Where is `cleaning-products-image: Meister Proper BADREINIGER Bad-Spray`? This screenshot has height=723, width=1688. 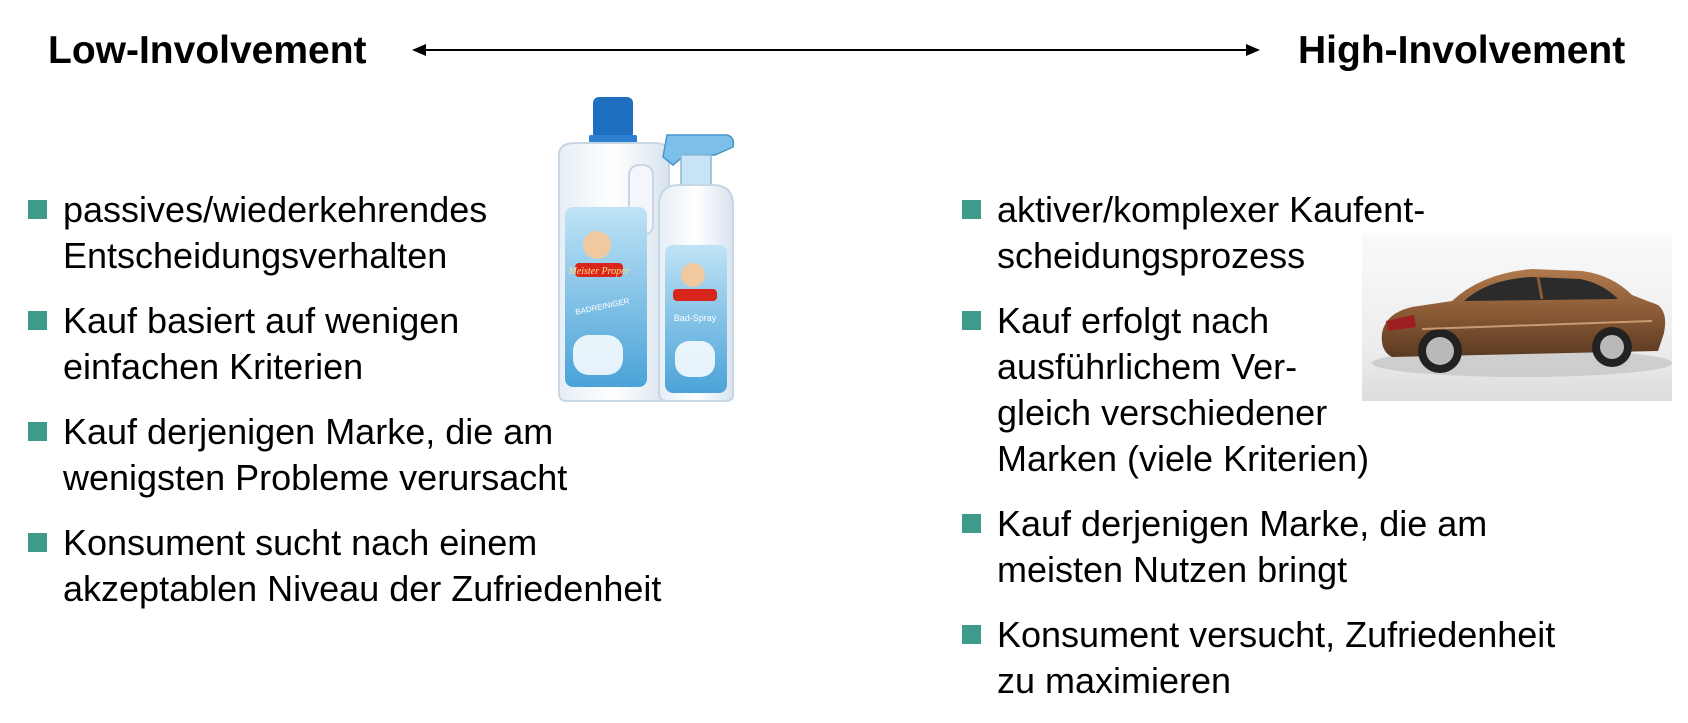
cleaning-products-image: Meister Proper BADREINIGER Bad-Spray is located at coordinates (646, 249).